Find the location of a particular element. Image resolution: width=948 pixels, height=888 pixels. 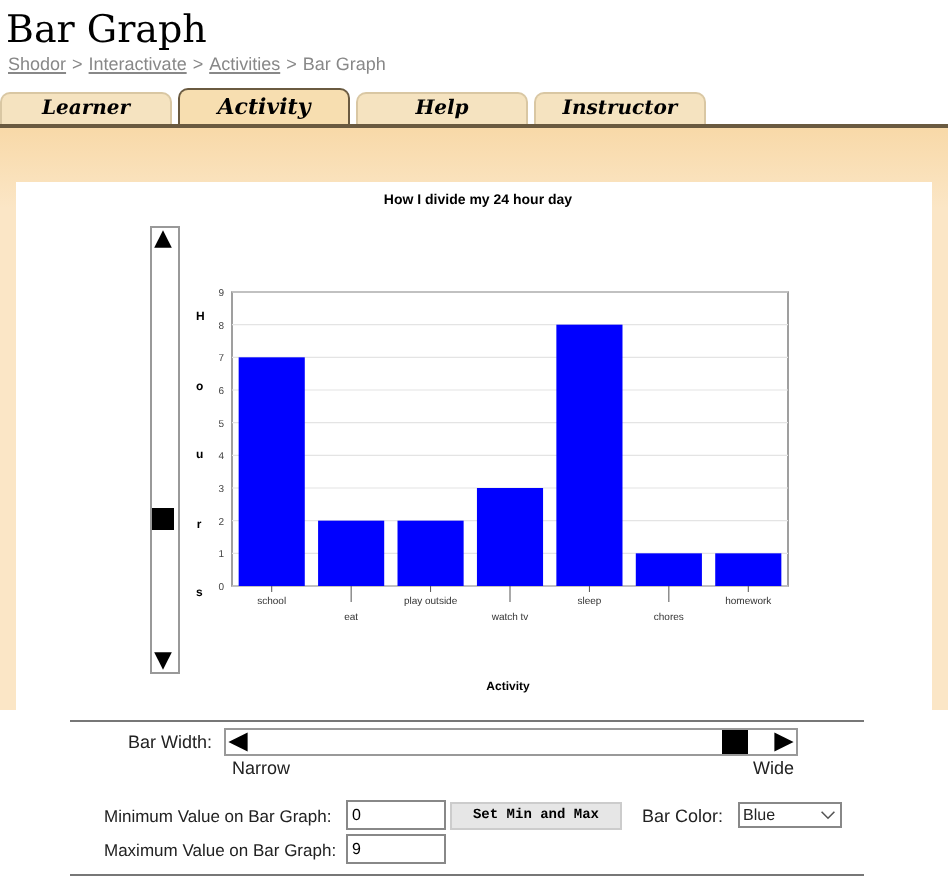

breadcrumb-link: Activities is located at coordinates (245, 70).